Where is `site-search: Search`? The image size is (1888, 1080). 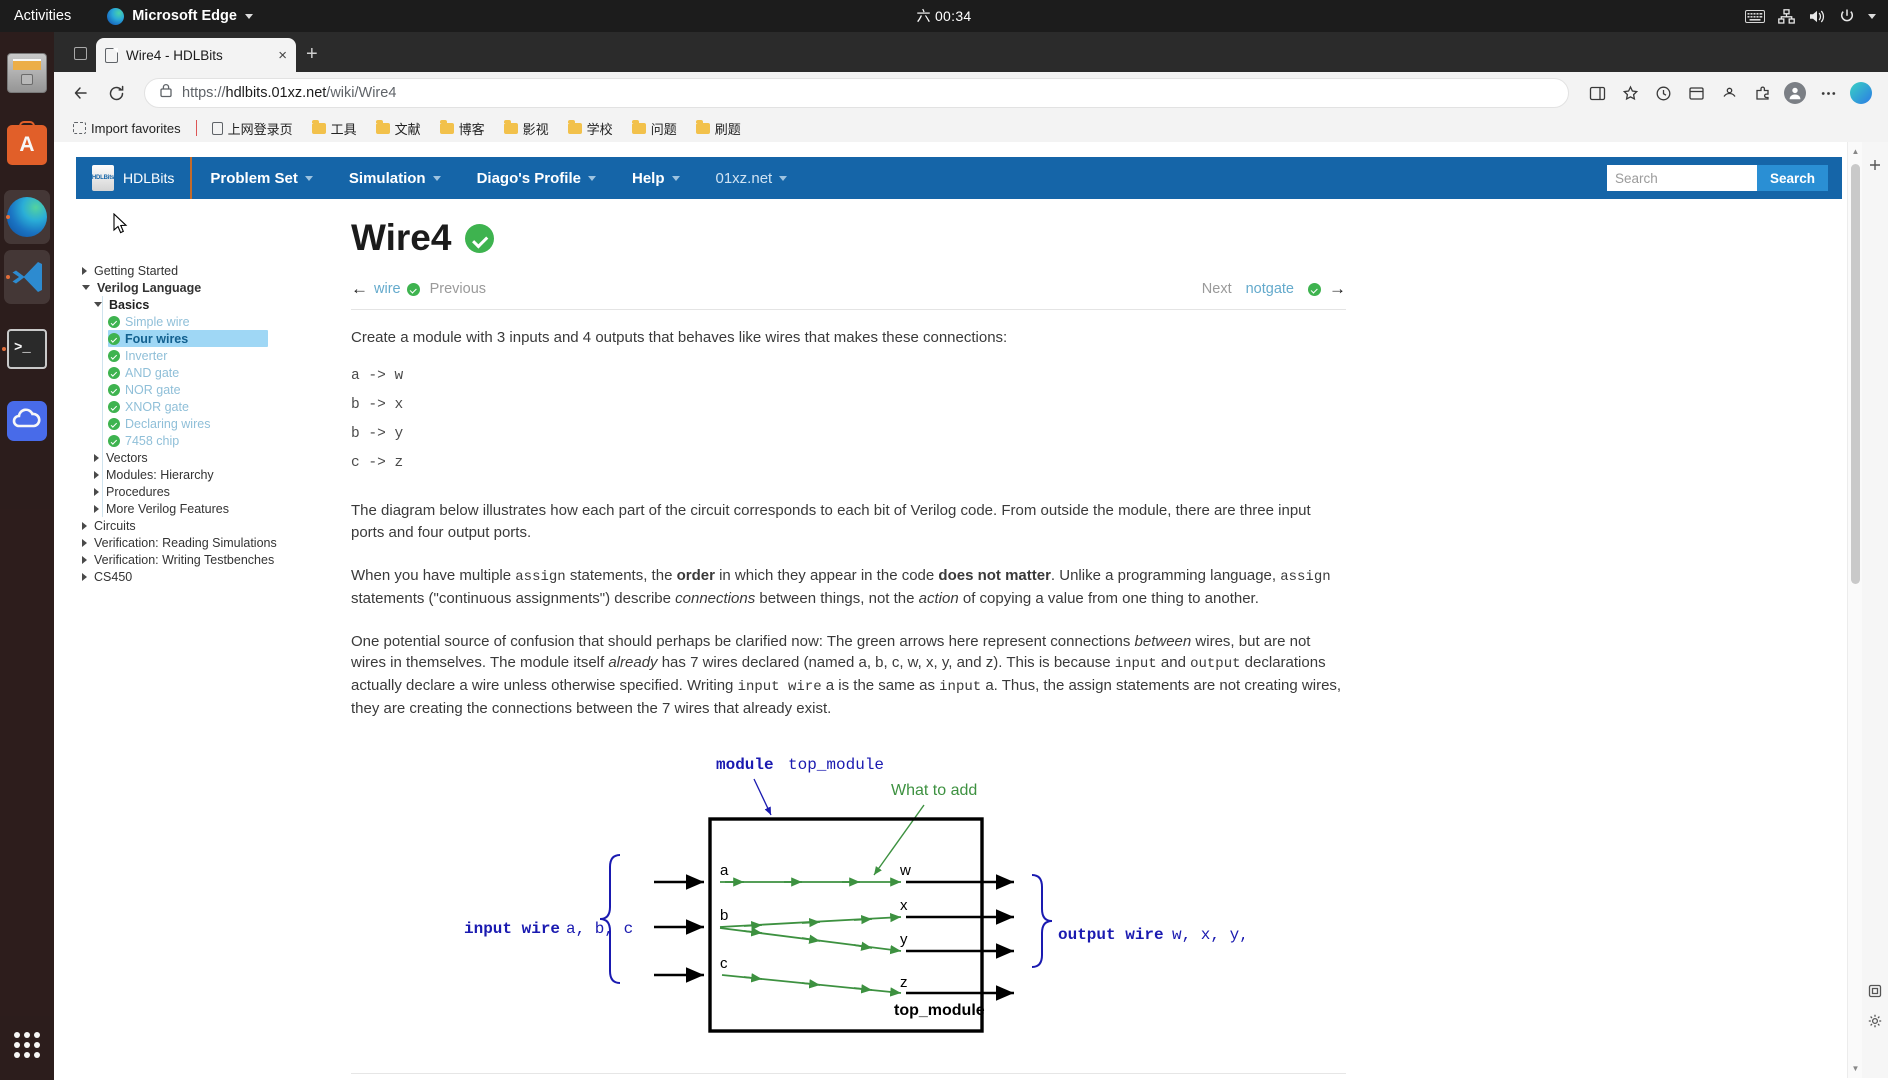
site-search: Search is located at coordinates (1724, 178).